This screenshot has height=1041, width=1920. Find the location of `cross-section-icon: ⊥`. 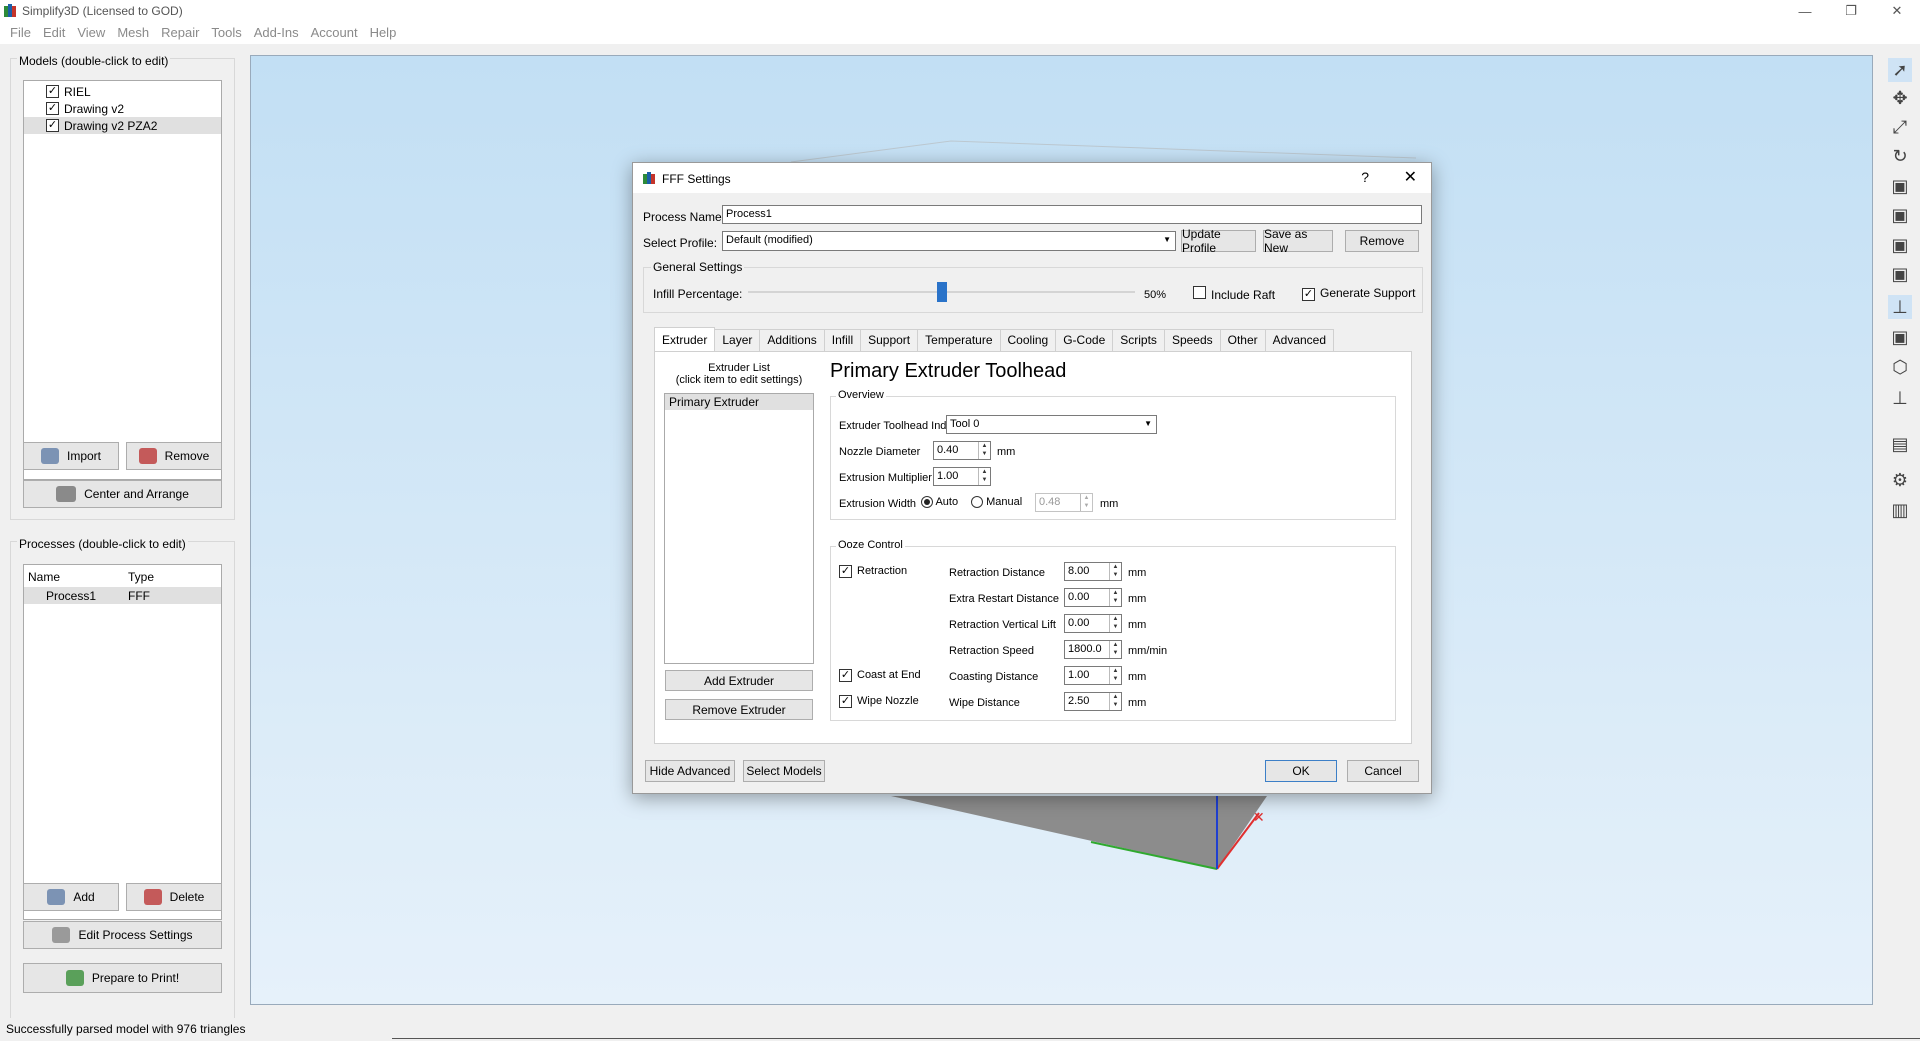

cross-section-icon: ⊥ is located at coordinates (1900, 398).